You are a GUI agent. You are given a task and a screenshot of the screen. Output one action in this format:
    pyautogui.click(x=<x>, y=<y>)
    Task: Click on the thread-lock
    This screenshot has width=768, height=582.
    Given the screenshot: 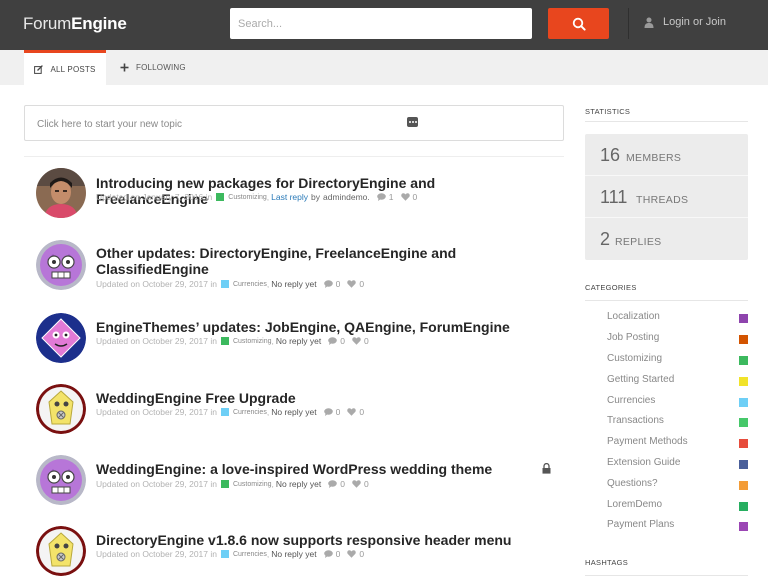 What is the action you would take?
    pyautogui.click(x=546, y=470)
    